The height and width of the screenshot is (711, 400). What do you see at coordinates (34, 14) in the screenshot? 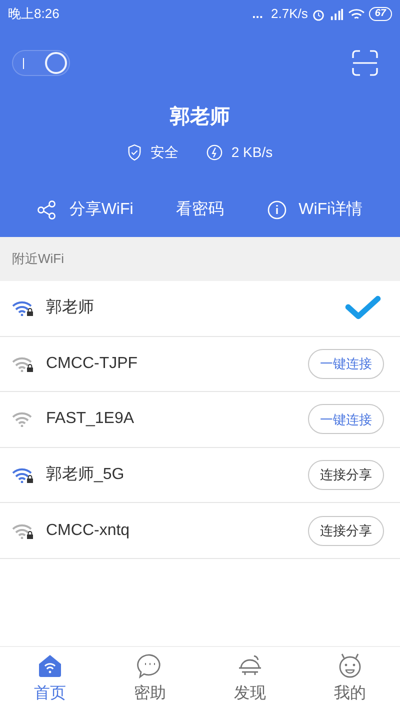
I see `status-time: 晚上8:26` at bounding box center [34, 14].